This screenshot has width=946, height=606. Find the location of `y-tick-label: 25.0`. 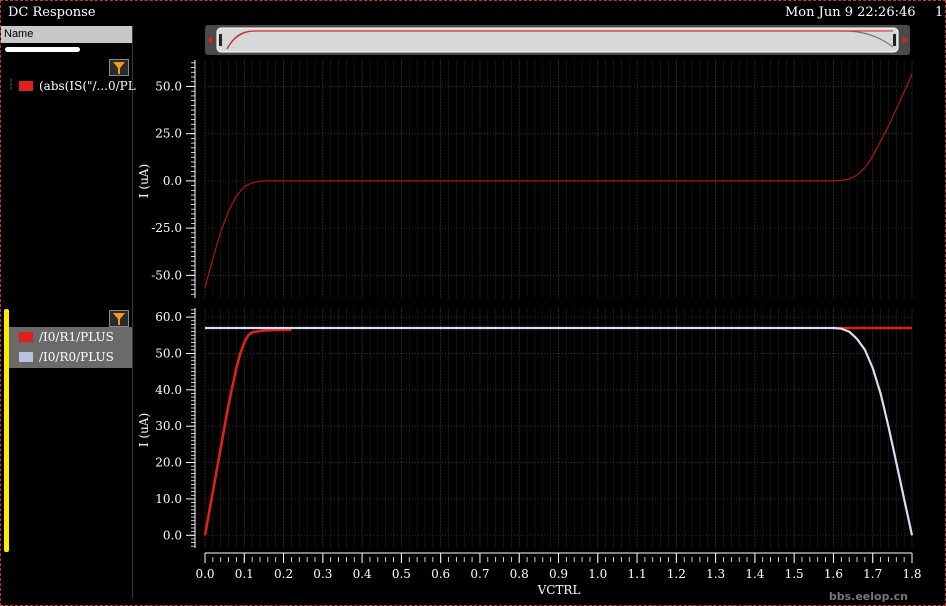

y-tick-label: 25.0 is located at coordinates (168, 134).